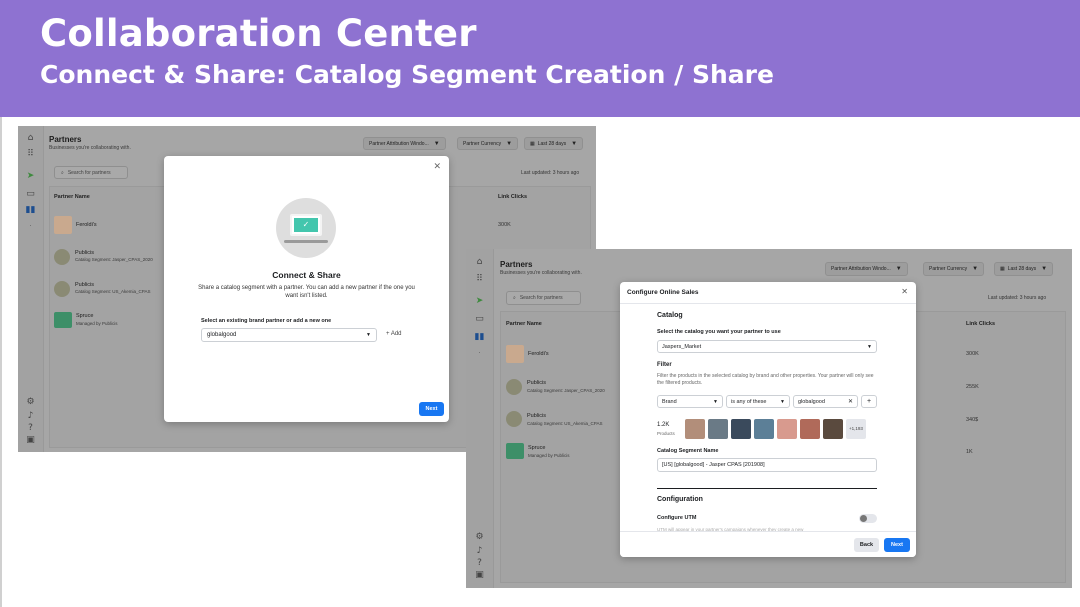  I want to click on row-clicks: 255K, so click(972, 387).